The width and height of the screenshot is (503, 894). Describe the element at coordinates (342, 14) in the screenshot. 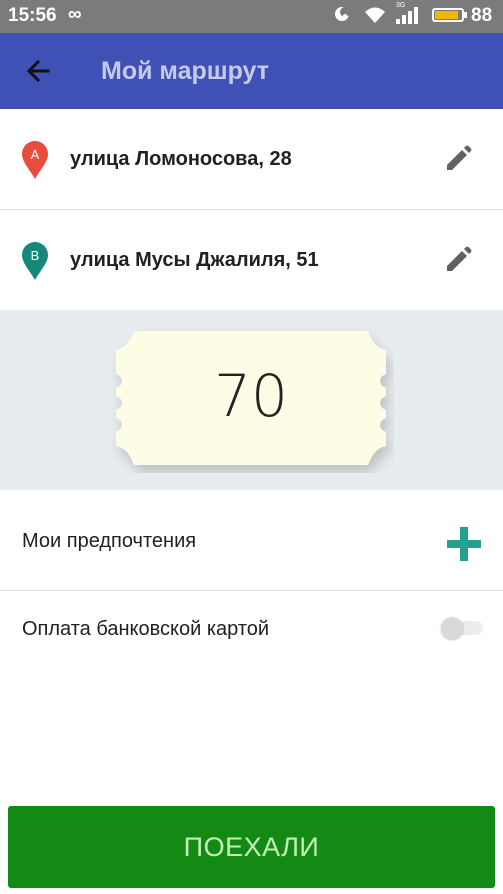

I see `do-not-disturb-icon` at that location.